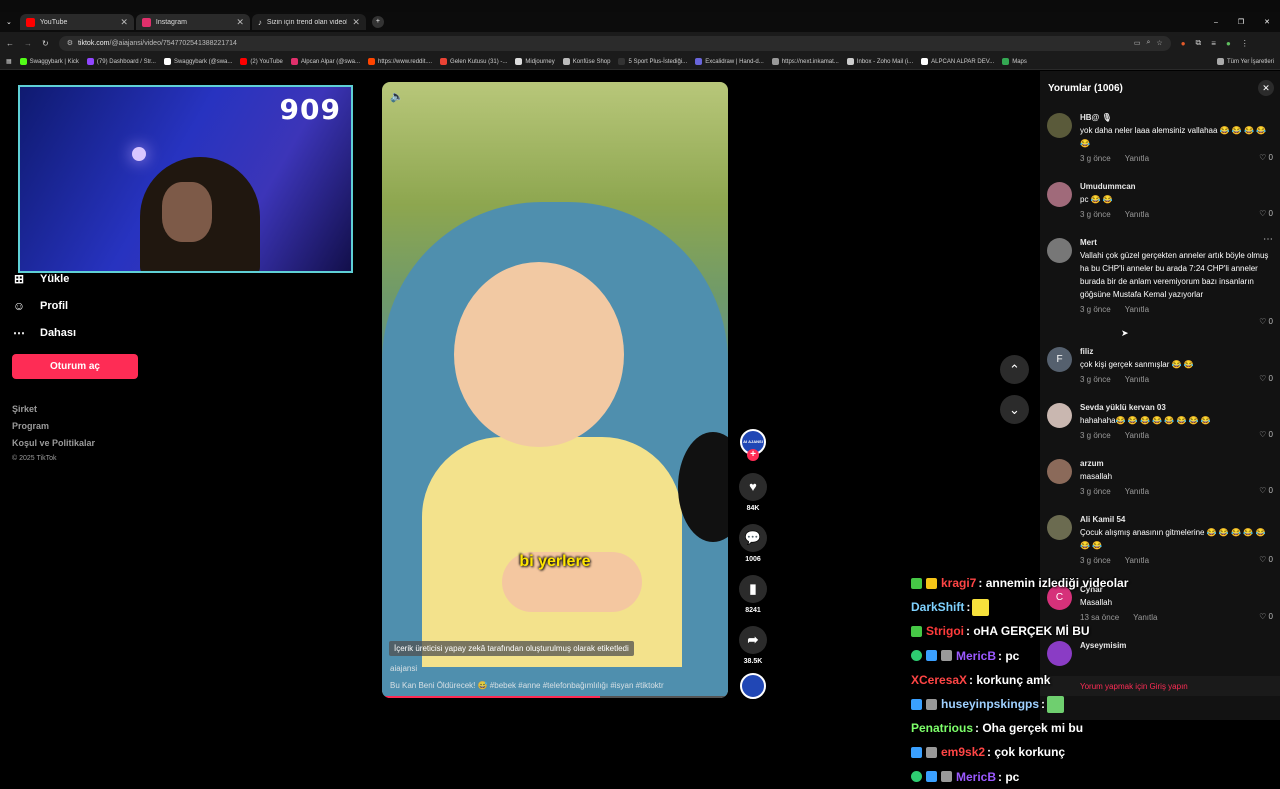 The image size is (1280, 789). What do you see at coordinates (1014, 61) in the screenshot?
I see `bookmark-item: Maps` at bounding box center [1014, 61].